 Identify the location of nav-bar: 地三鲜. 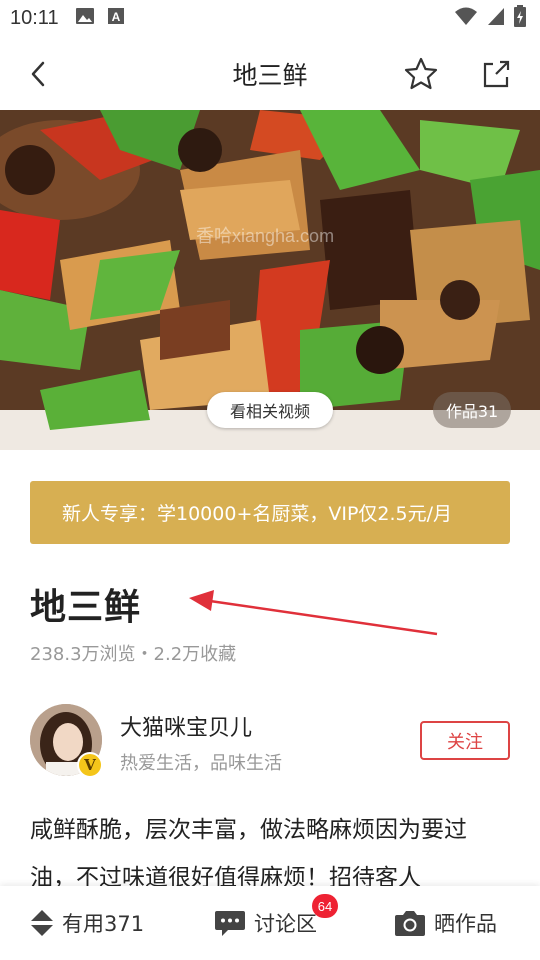
(270, 73).